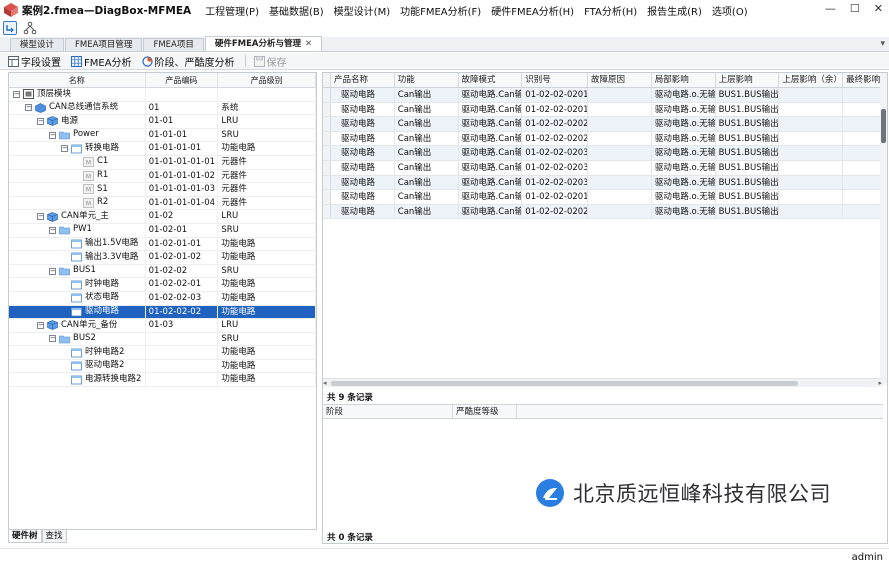  Describe the element at coordinates (882, 44) in the screenshot. I see `tab-list-dropdown-icon: ▾` at that location.